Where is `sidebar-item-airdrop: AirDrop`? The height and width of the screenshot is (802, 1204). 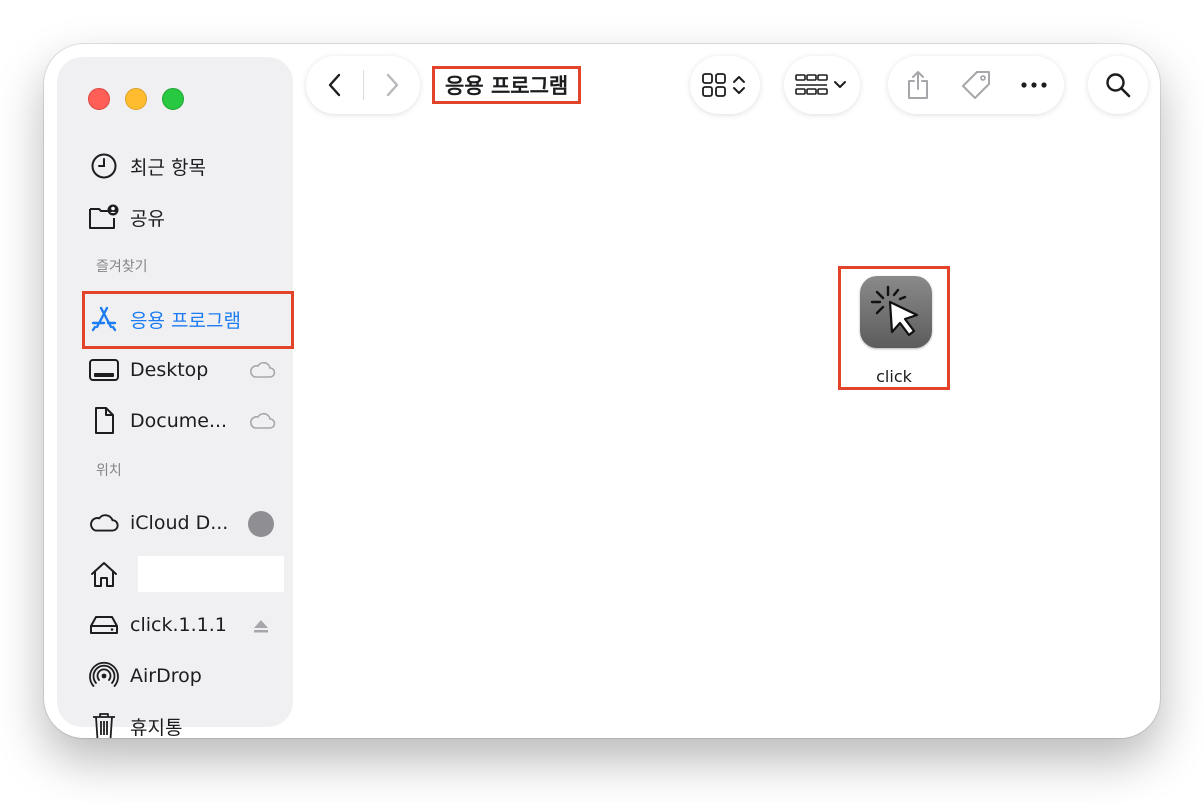
sidebar-item-airdrop: AirDrop is located at coordinates (183, 676).